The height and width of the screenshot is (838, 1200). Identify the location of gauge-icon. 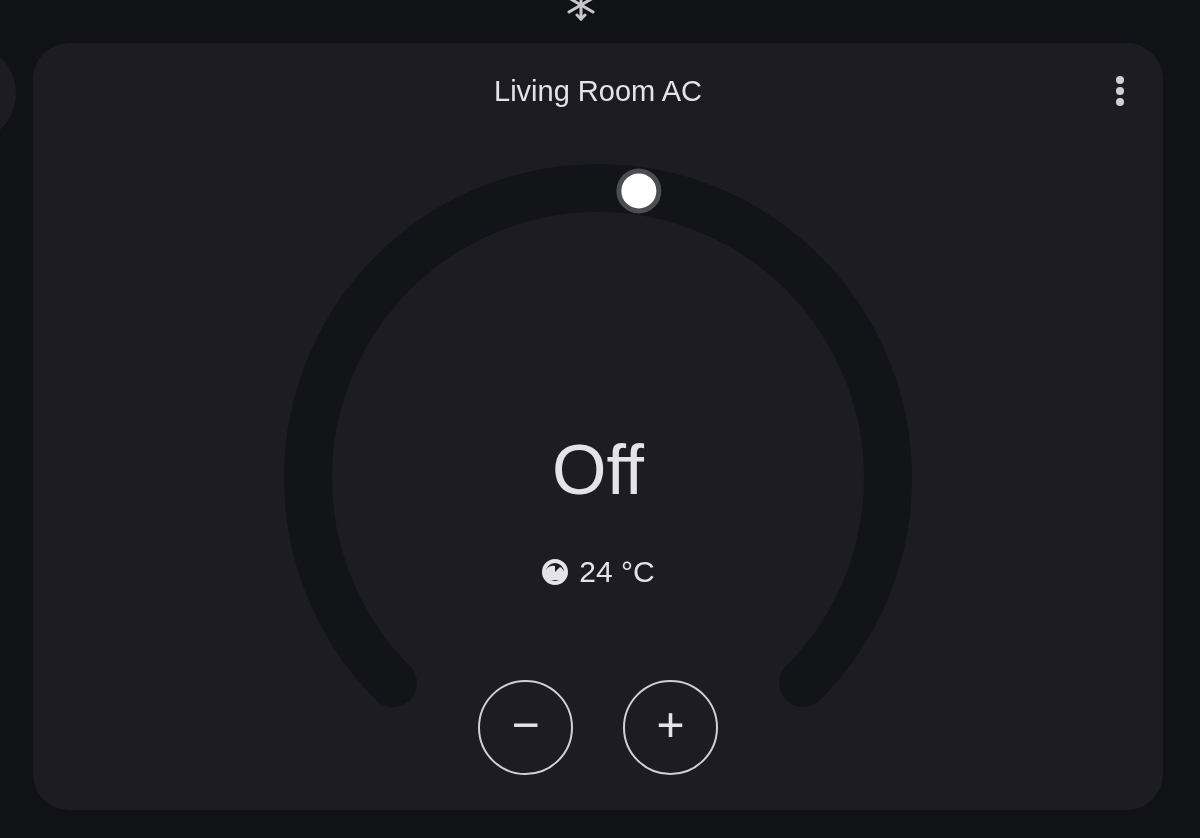
(555, 572).